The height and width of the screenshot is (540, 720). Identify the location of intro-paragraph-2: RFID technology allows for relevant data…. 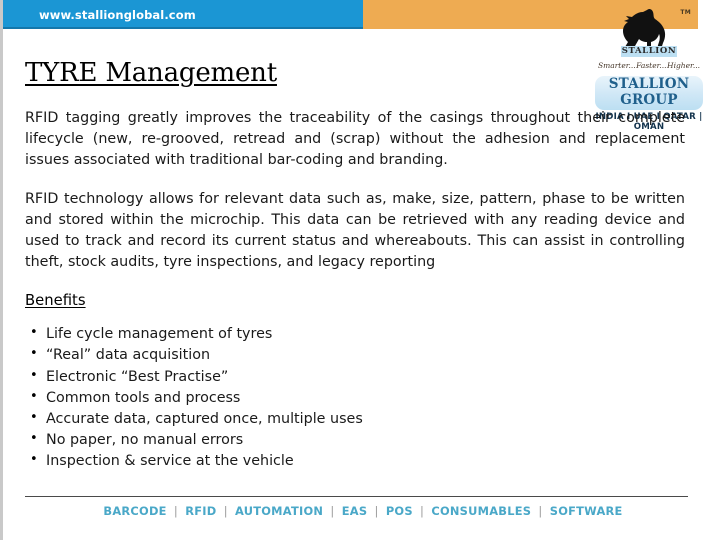
(355, 230).